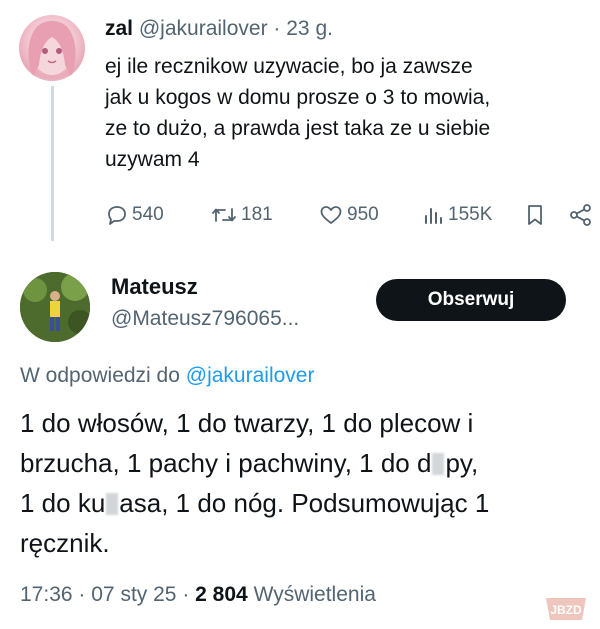 Image resolution: width=600 pixels, height=629 pixels. What do you see at coordinates (304, 503) in the screenshot?
I see `reply-text-segment: asa, 1 do nóg. Podsumowując 1` at bounding box center [304, 503].